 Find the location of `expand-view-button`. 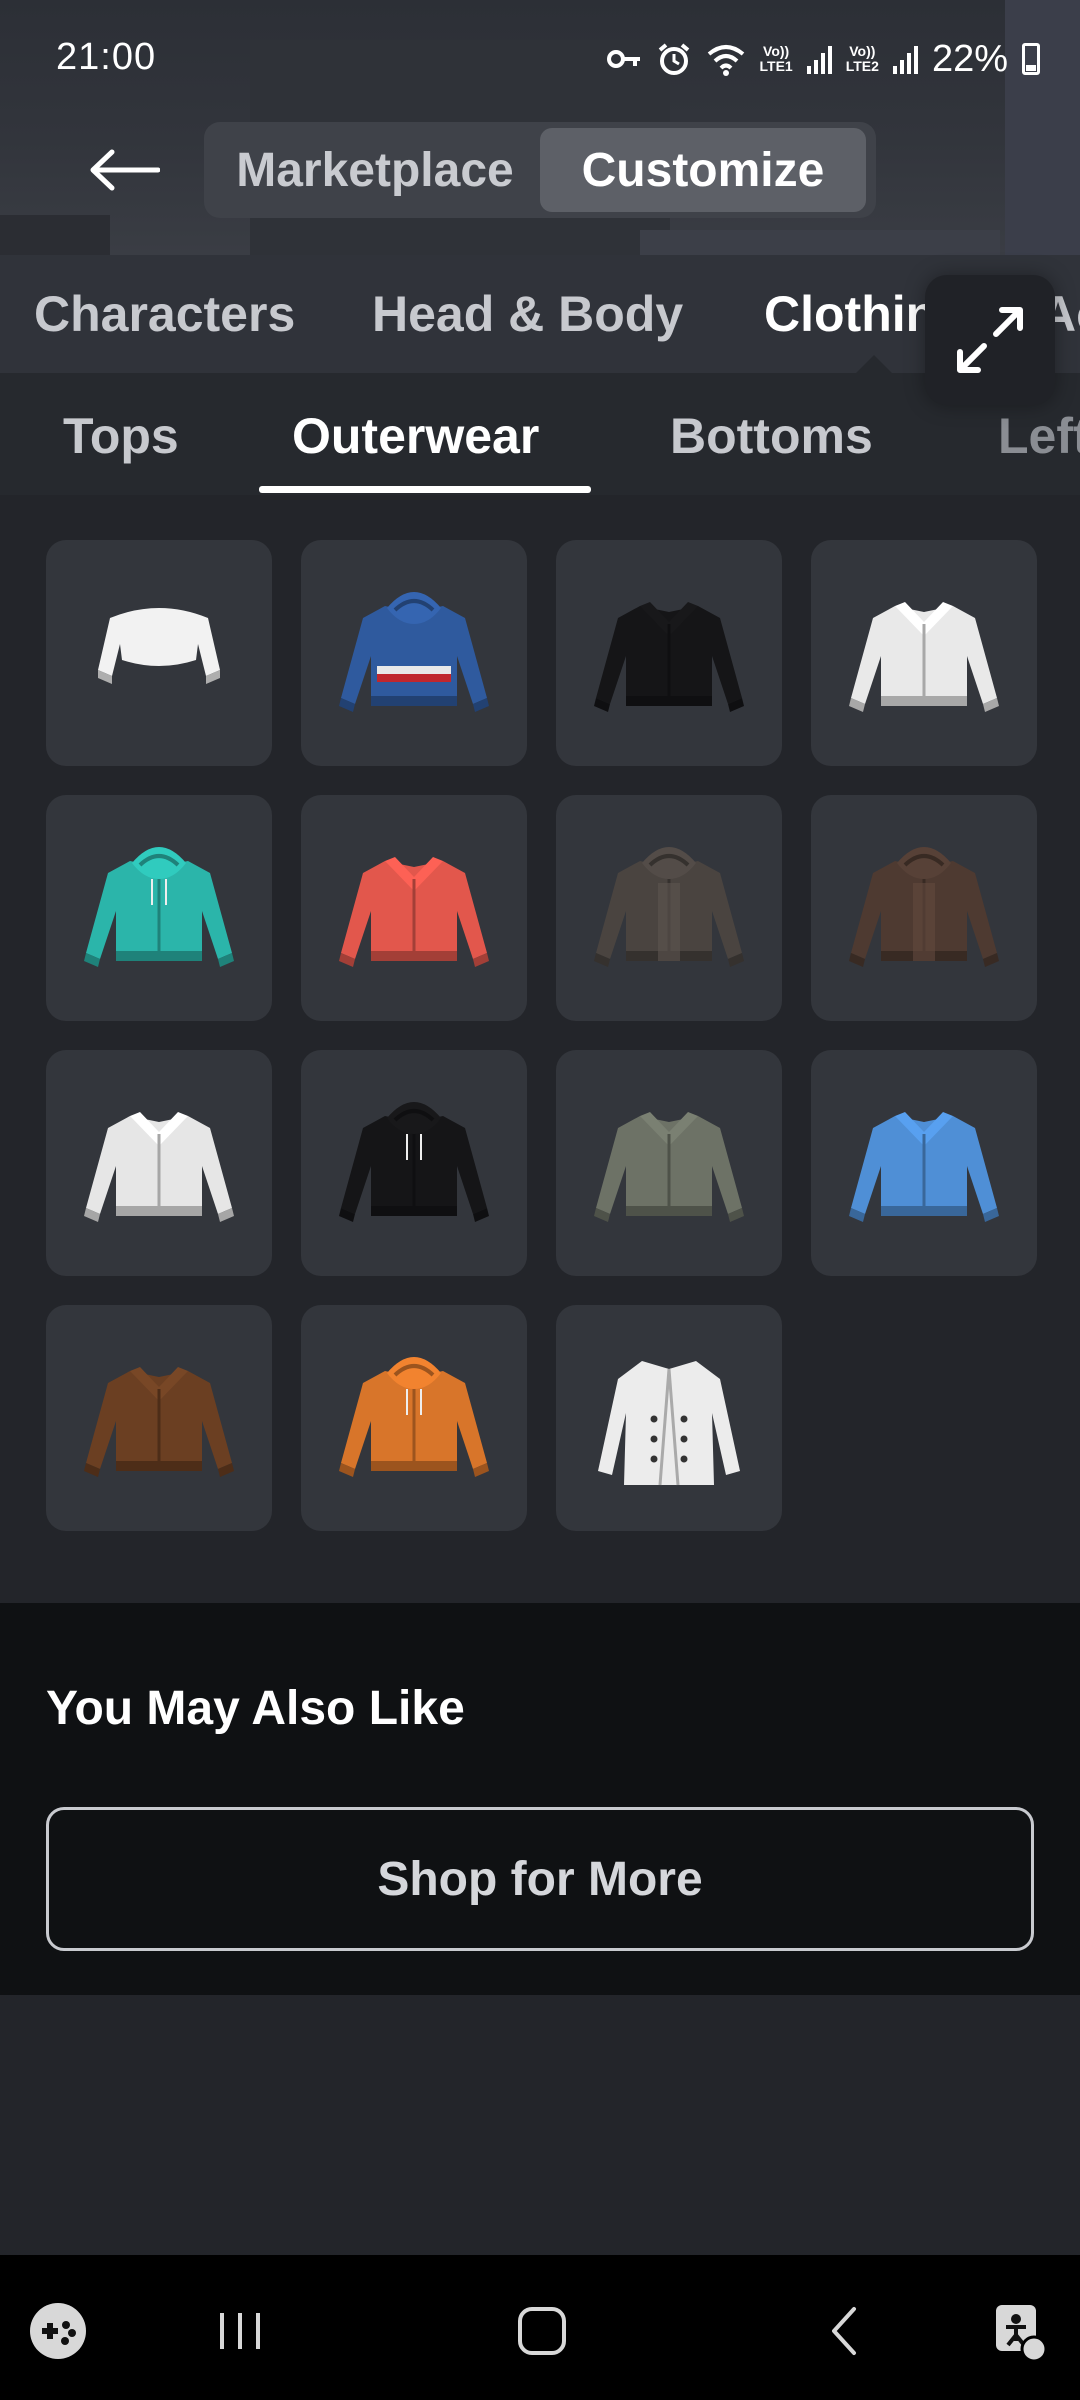

expand-view-button is located at coordinates (990, 340).